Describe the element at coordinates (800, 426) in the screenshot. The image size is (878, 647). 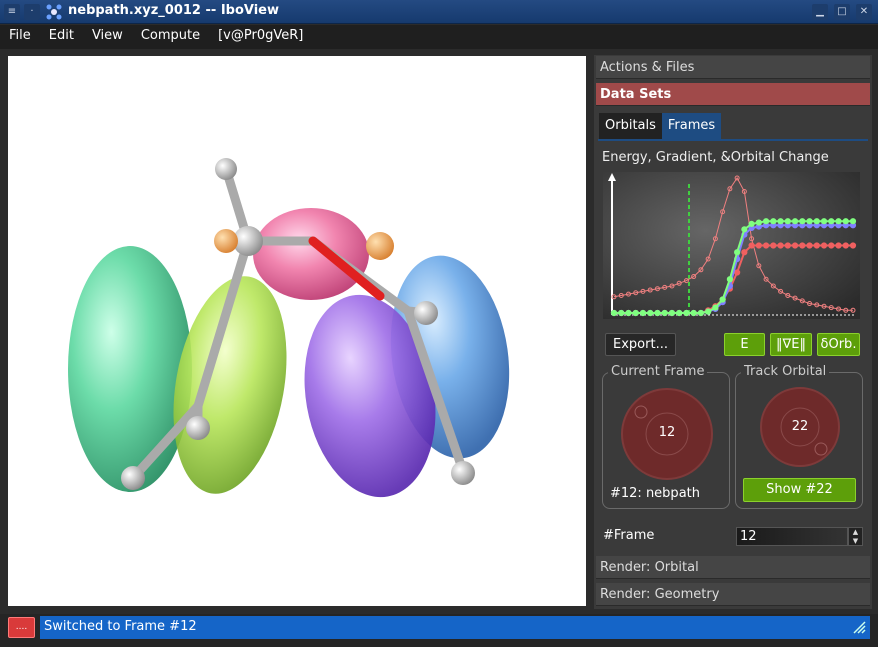
I see `track-orbital-dial-value: 22` at that location.